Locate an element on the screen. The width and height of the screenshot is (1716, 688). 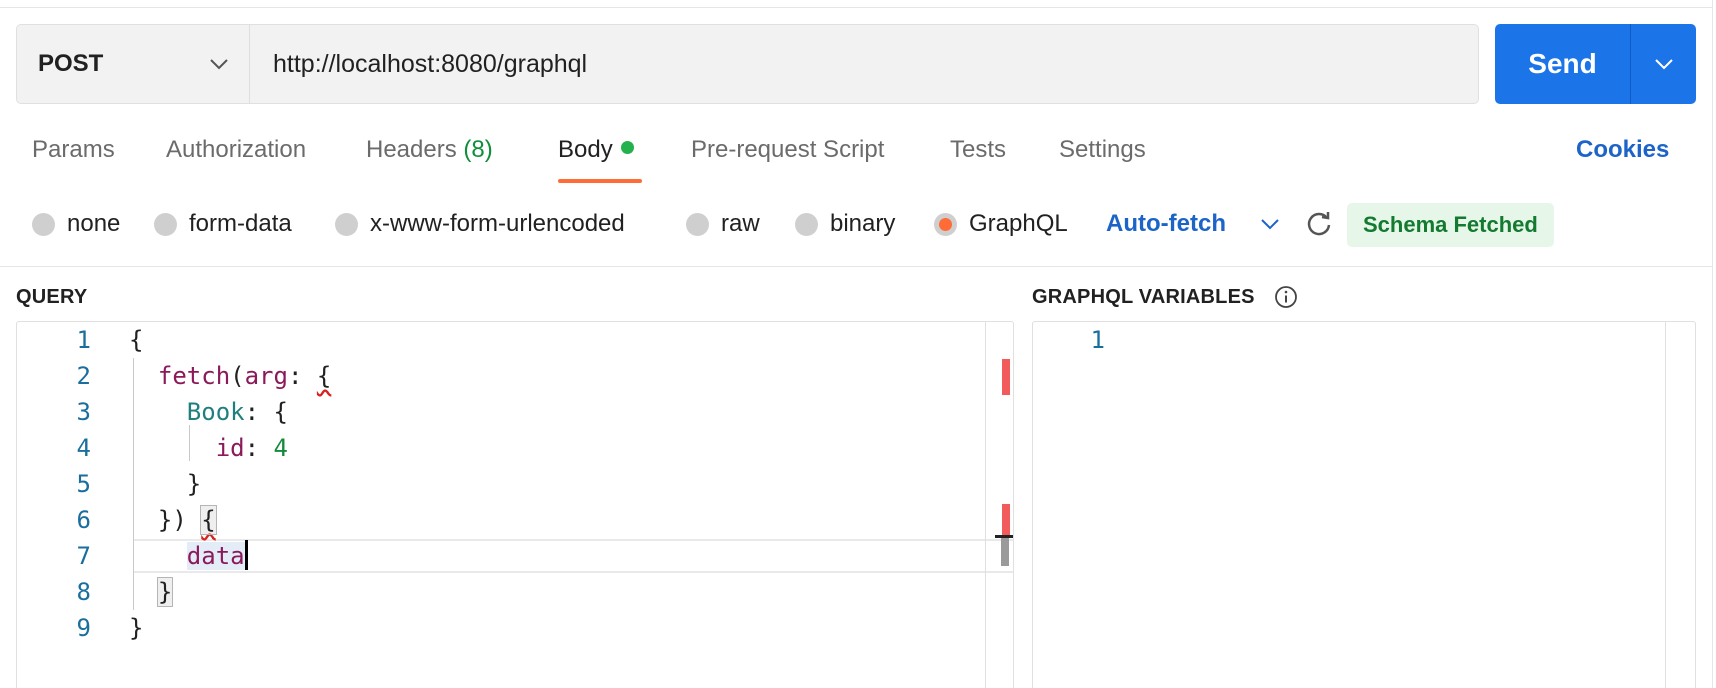
line-number: 6 is located at coordinates (83, 520).